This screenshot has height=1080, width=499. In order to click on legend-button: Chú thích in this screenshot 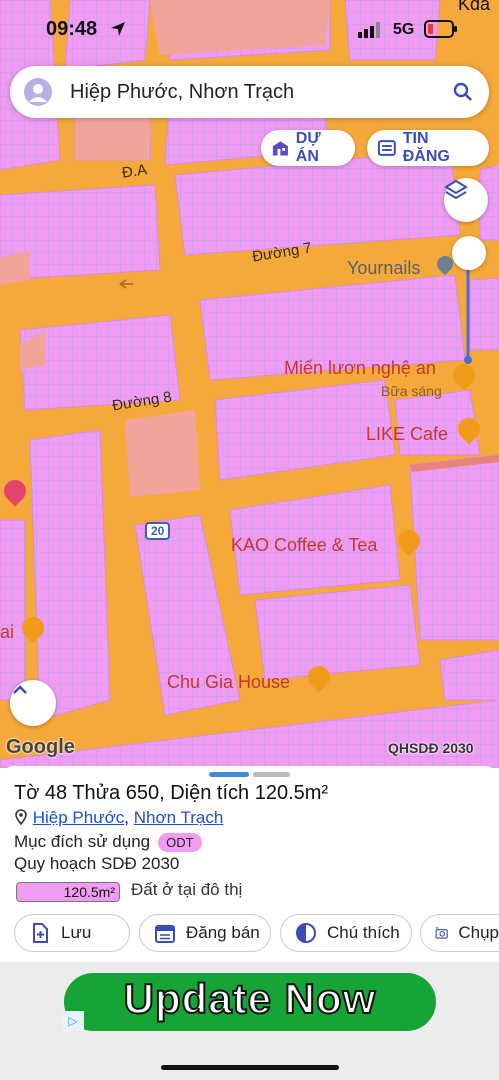, I will do `click(346, 933)`.